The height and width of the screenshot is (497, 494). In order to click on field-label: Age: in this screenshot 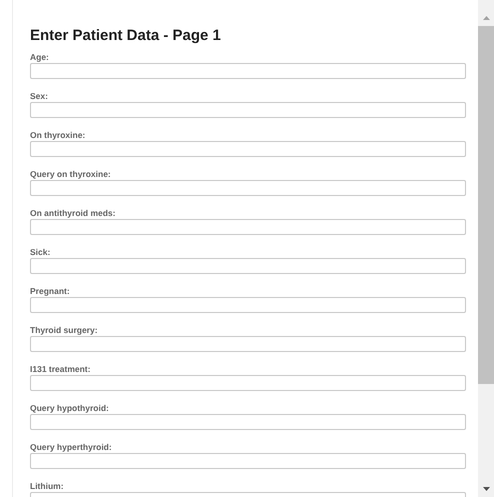, I will do `click(40, 57)`.